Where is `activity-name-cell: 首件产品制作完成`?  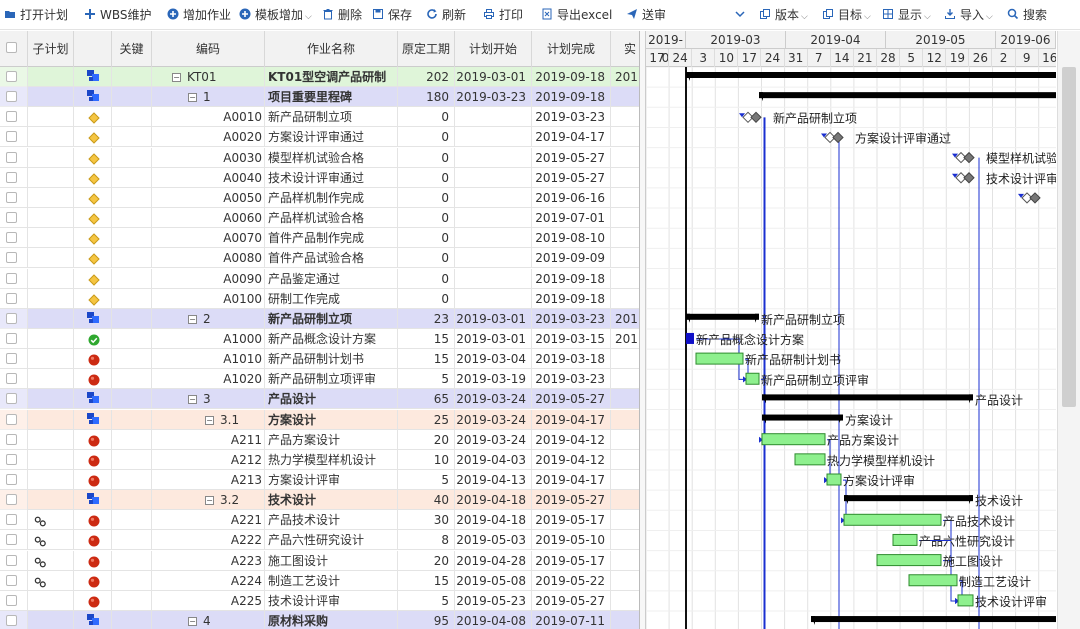
activity-name-cell: 首件产品制作完成 is located at coordinates (331, 238).